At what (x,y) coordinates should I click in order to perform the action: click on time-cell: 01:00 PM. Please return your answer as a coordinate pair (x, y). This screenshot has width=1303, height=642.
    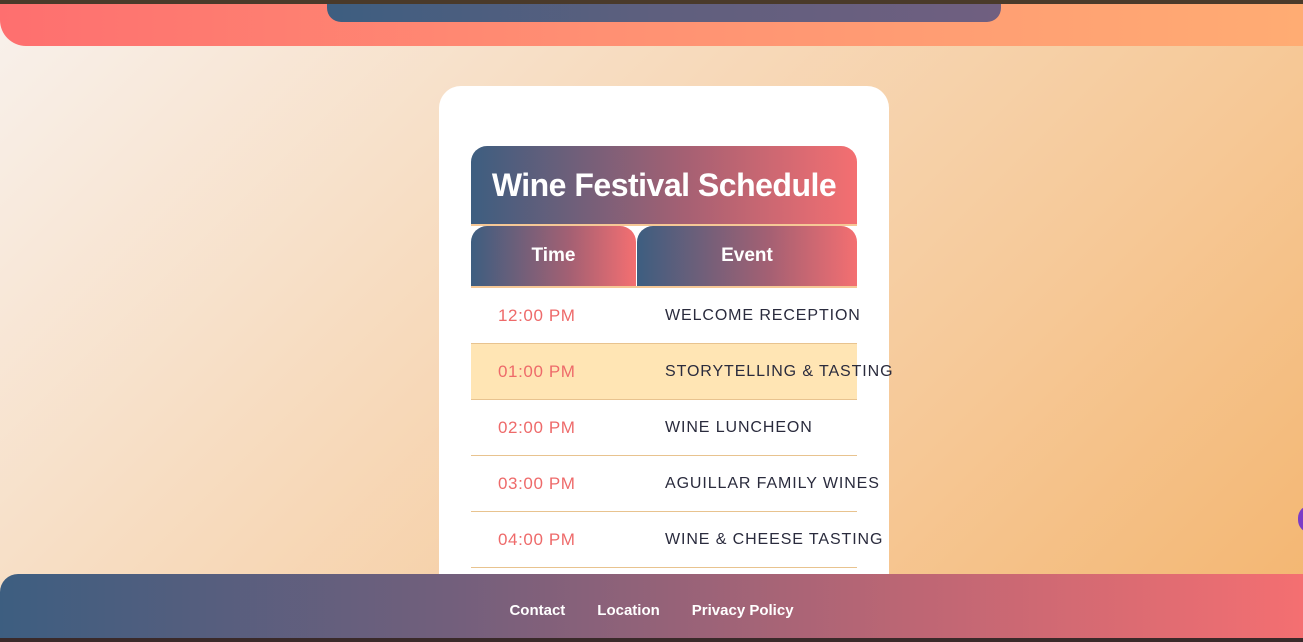
    Looking at the image, I should click on (537, 371).